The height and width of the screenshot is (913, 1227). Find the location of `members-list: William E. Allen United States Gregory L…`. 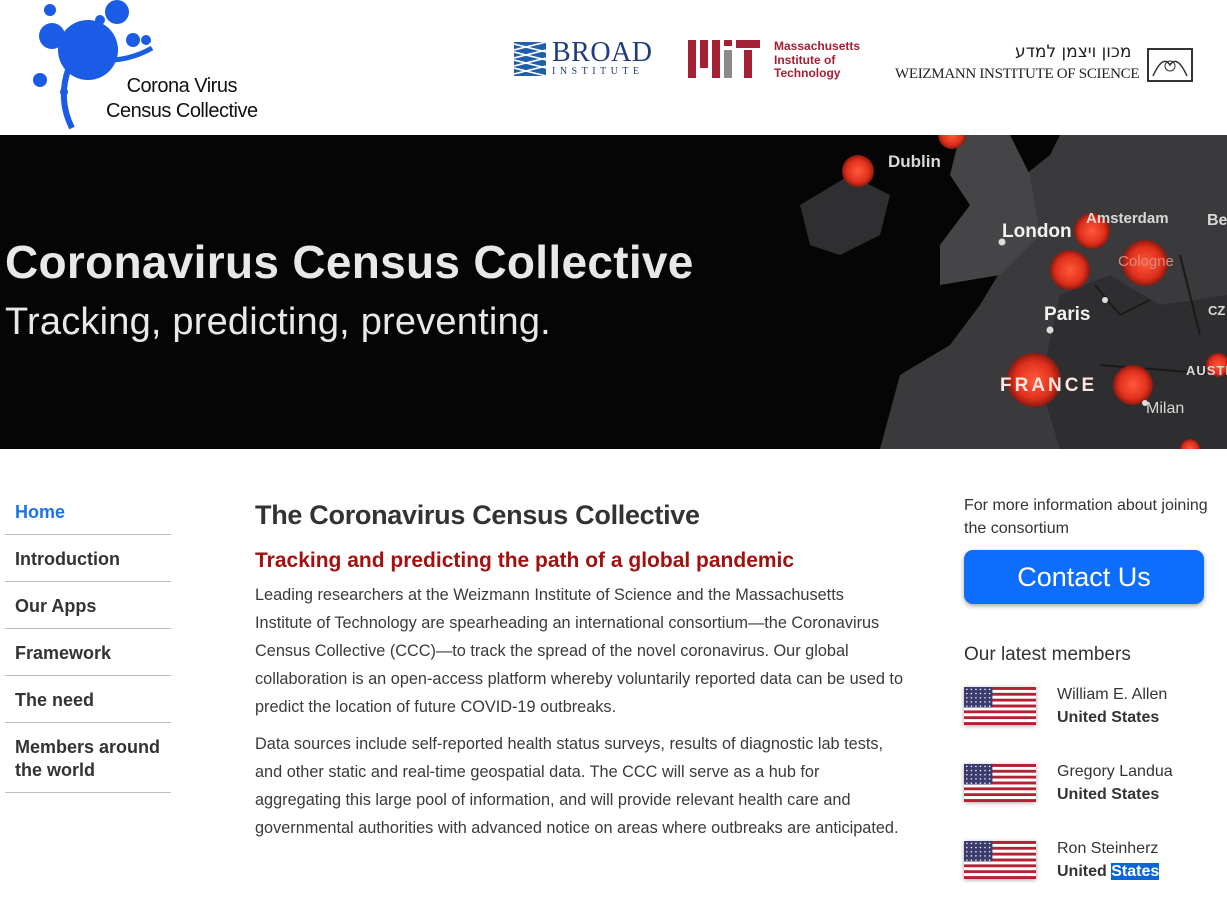

members-list: William E. Allen United States Gregory L… is located at coordinates (1089, 796).